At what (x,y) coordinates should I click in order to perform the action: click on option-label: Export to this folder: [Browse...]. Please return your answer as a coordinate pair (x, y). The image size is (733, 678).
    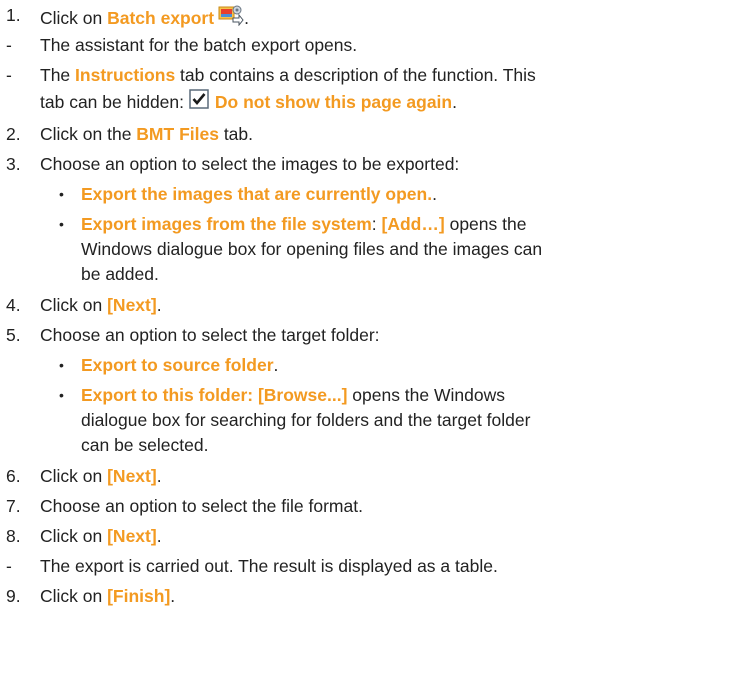
    Looking at the image, I should click on (214, 395).